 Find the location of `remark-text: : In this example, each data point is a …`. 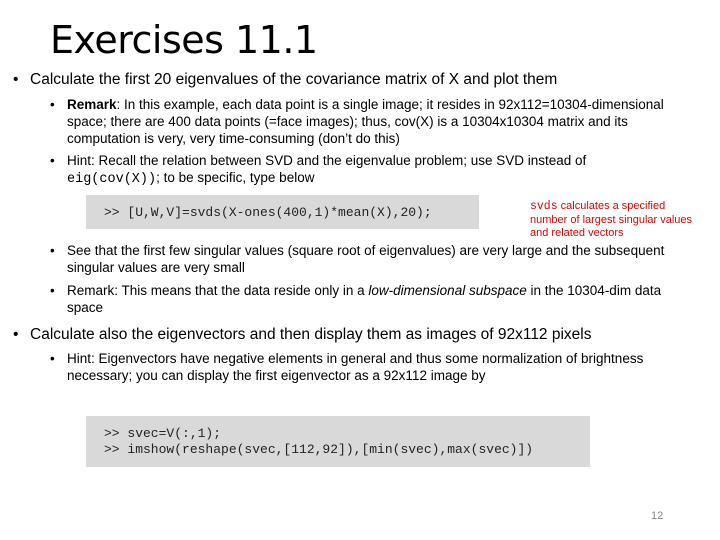

remark-text: : In this example, each data point is a … is located at coordinates (365, 121).